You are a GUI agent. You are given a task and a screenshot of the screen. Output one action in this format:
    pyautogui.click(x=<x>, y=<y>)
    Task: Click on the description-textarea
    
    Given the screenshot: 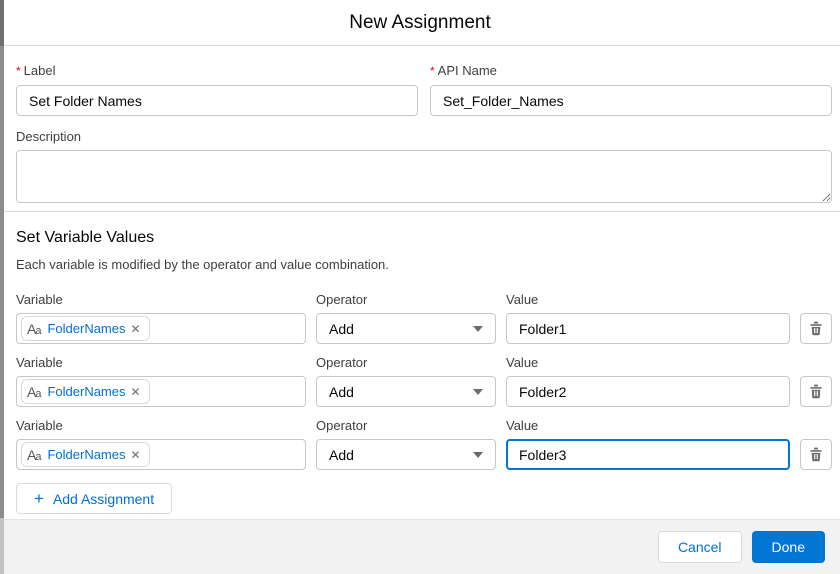 What is the action you would take?
    pyautogui.click(x=424, y=176)
    